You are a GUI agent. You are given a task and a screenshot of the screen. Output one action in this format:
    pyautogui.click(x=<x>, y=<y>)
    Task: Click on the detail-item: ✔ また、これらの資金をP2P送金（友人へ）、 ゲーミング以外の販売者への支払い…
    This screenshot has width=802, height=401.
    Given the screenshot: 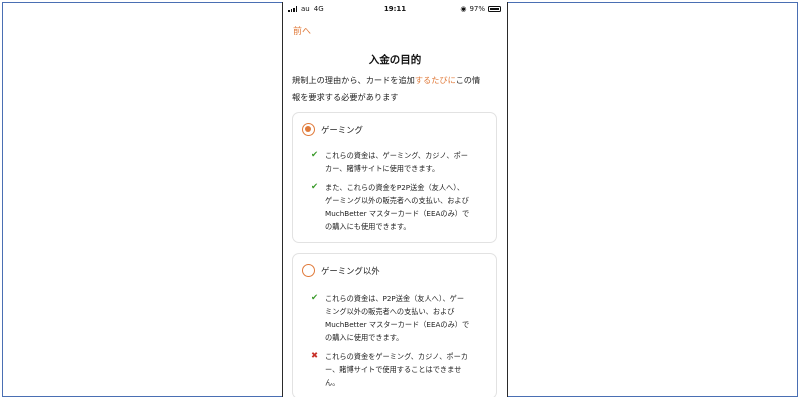 What is the action you would take?
    pyautogui.click(x=399, y=207)
    